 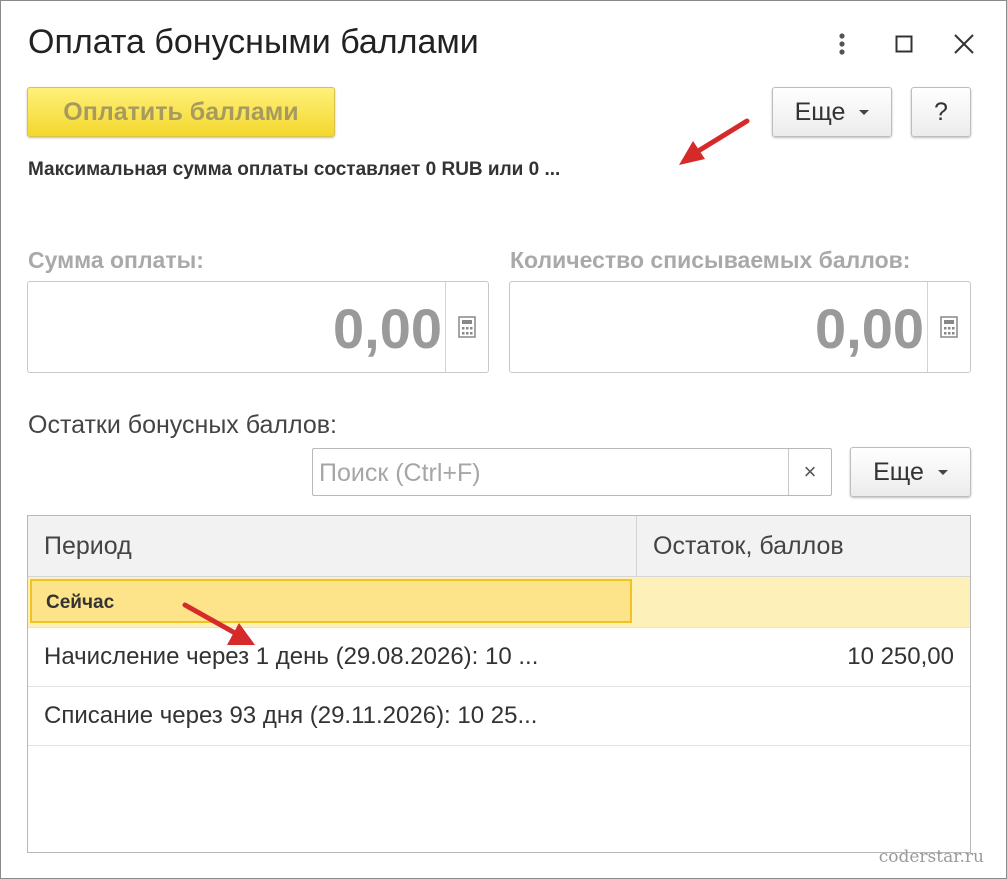 What do you see at coordinates (499, 546) in the screenshot?
I see `table-header: Период Остаток, баллов` at bounding box center [499, 546].